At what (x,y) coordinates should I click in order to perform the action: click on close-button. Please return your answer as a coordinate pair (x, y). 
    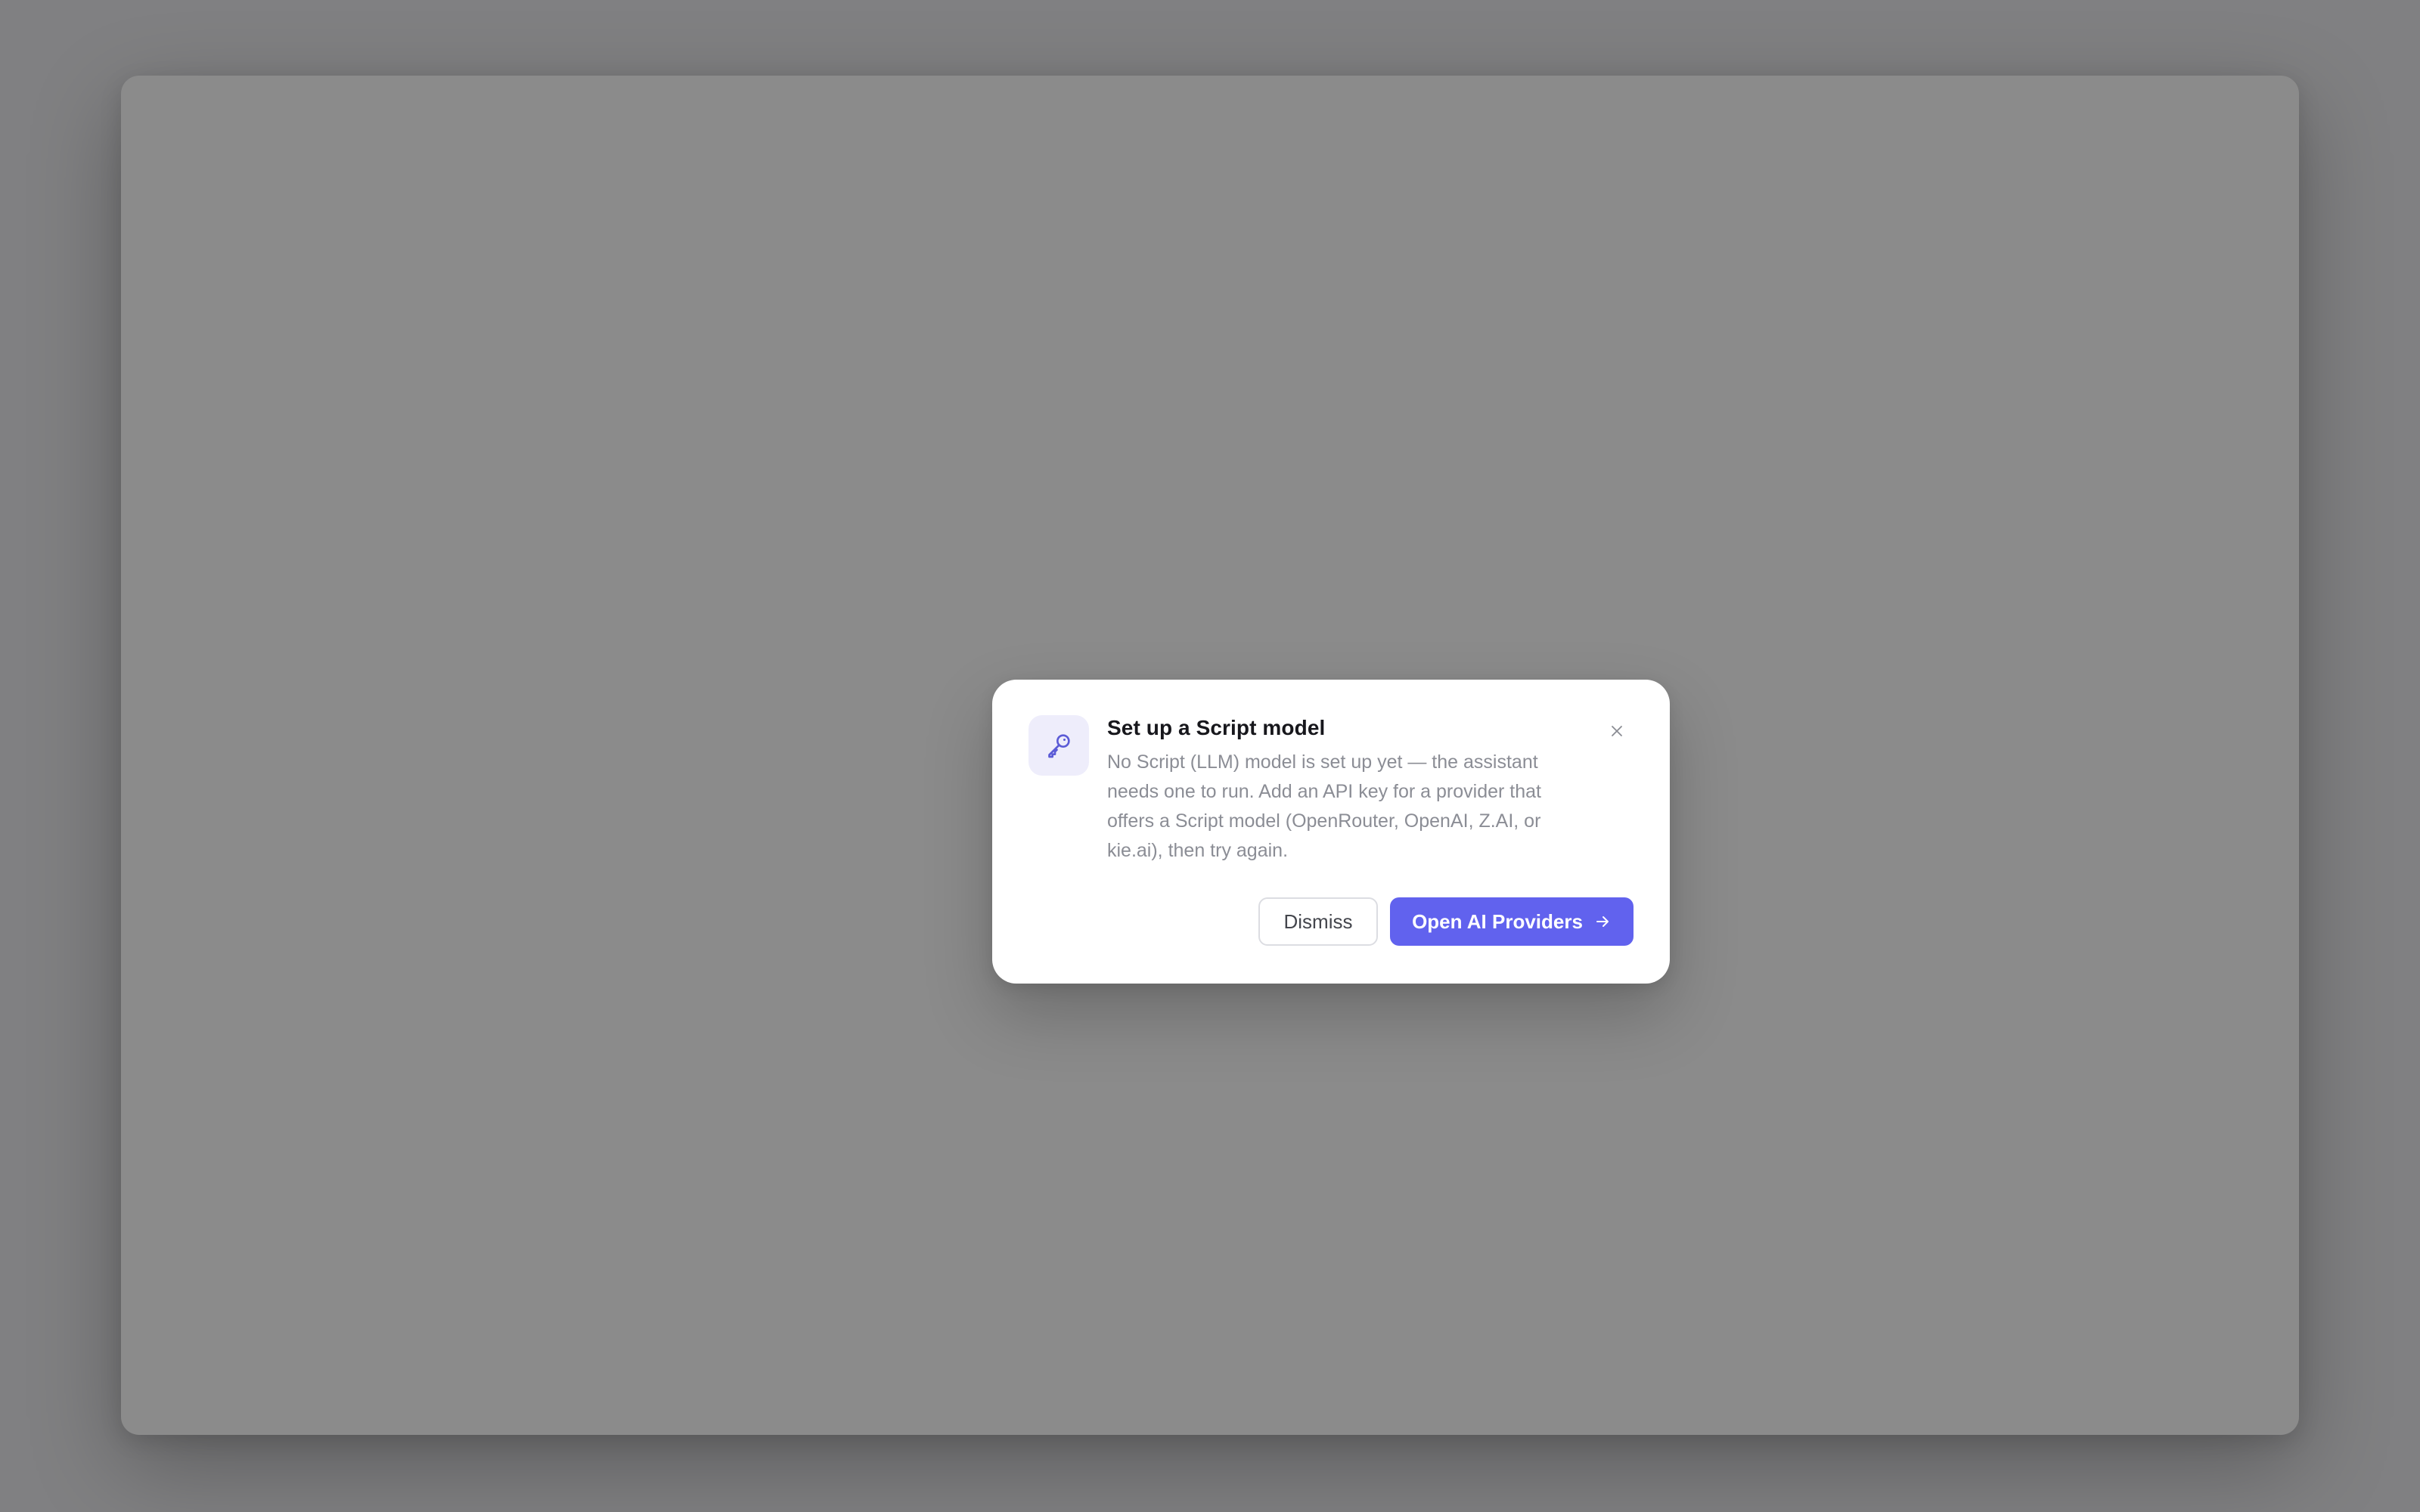
    Looking at the image, I should click on (1616, 731).